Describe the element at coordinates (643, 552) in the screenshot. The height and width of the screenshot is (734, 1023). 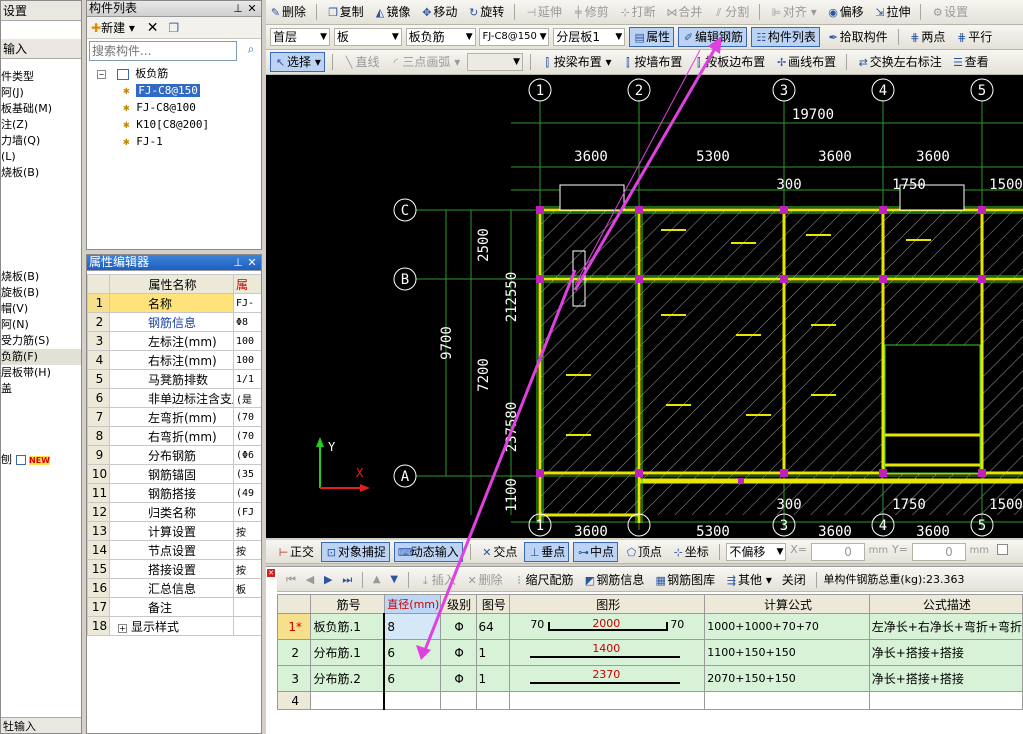
I see `vertex-snap: ⬠ 顶点` at that location.